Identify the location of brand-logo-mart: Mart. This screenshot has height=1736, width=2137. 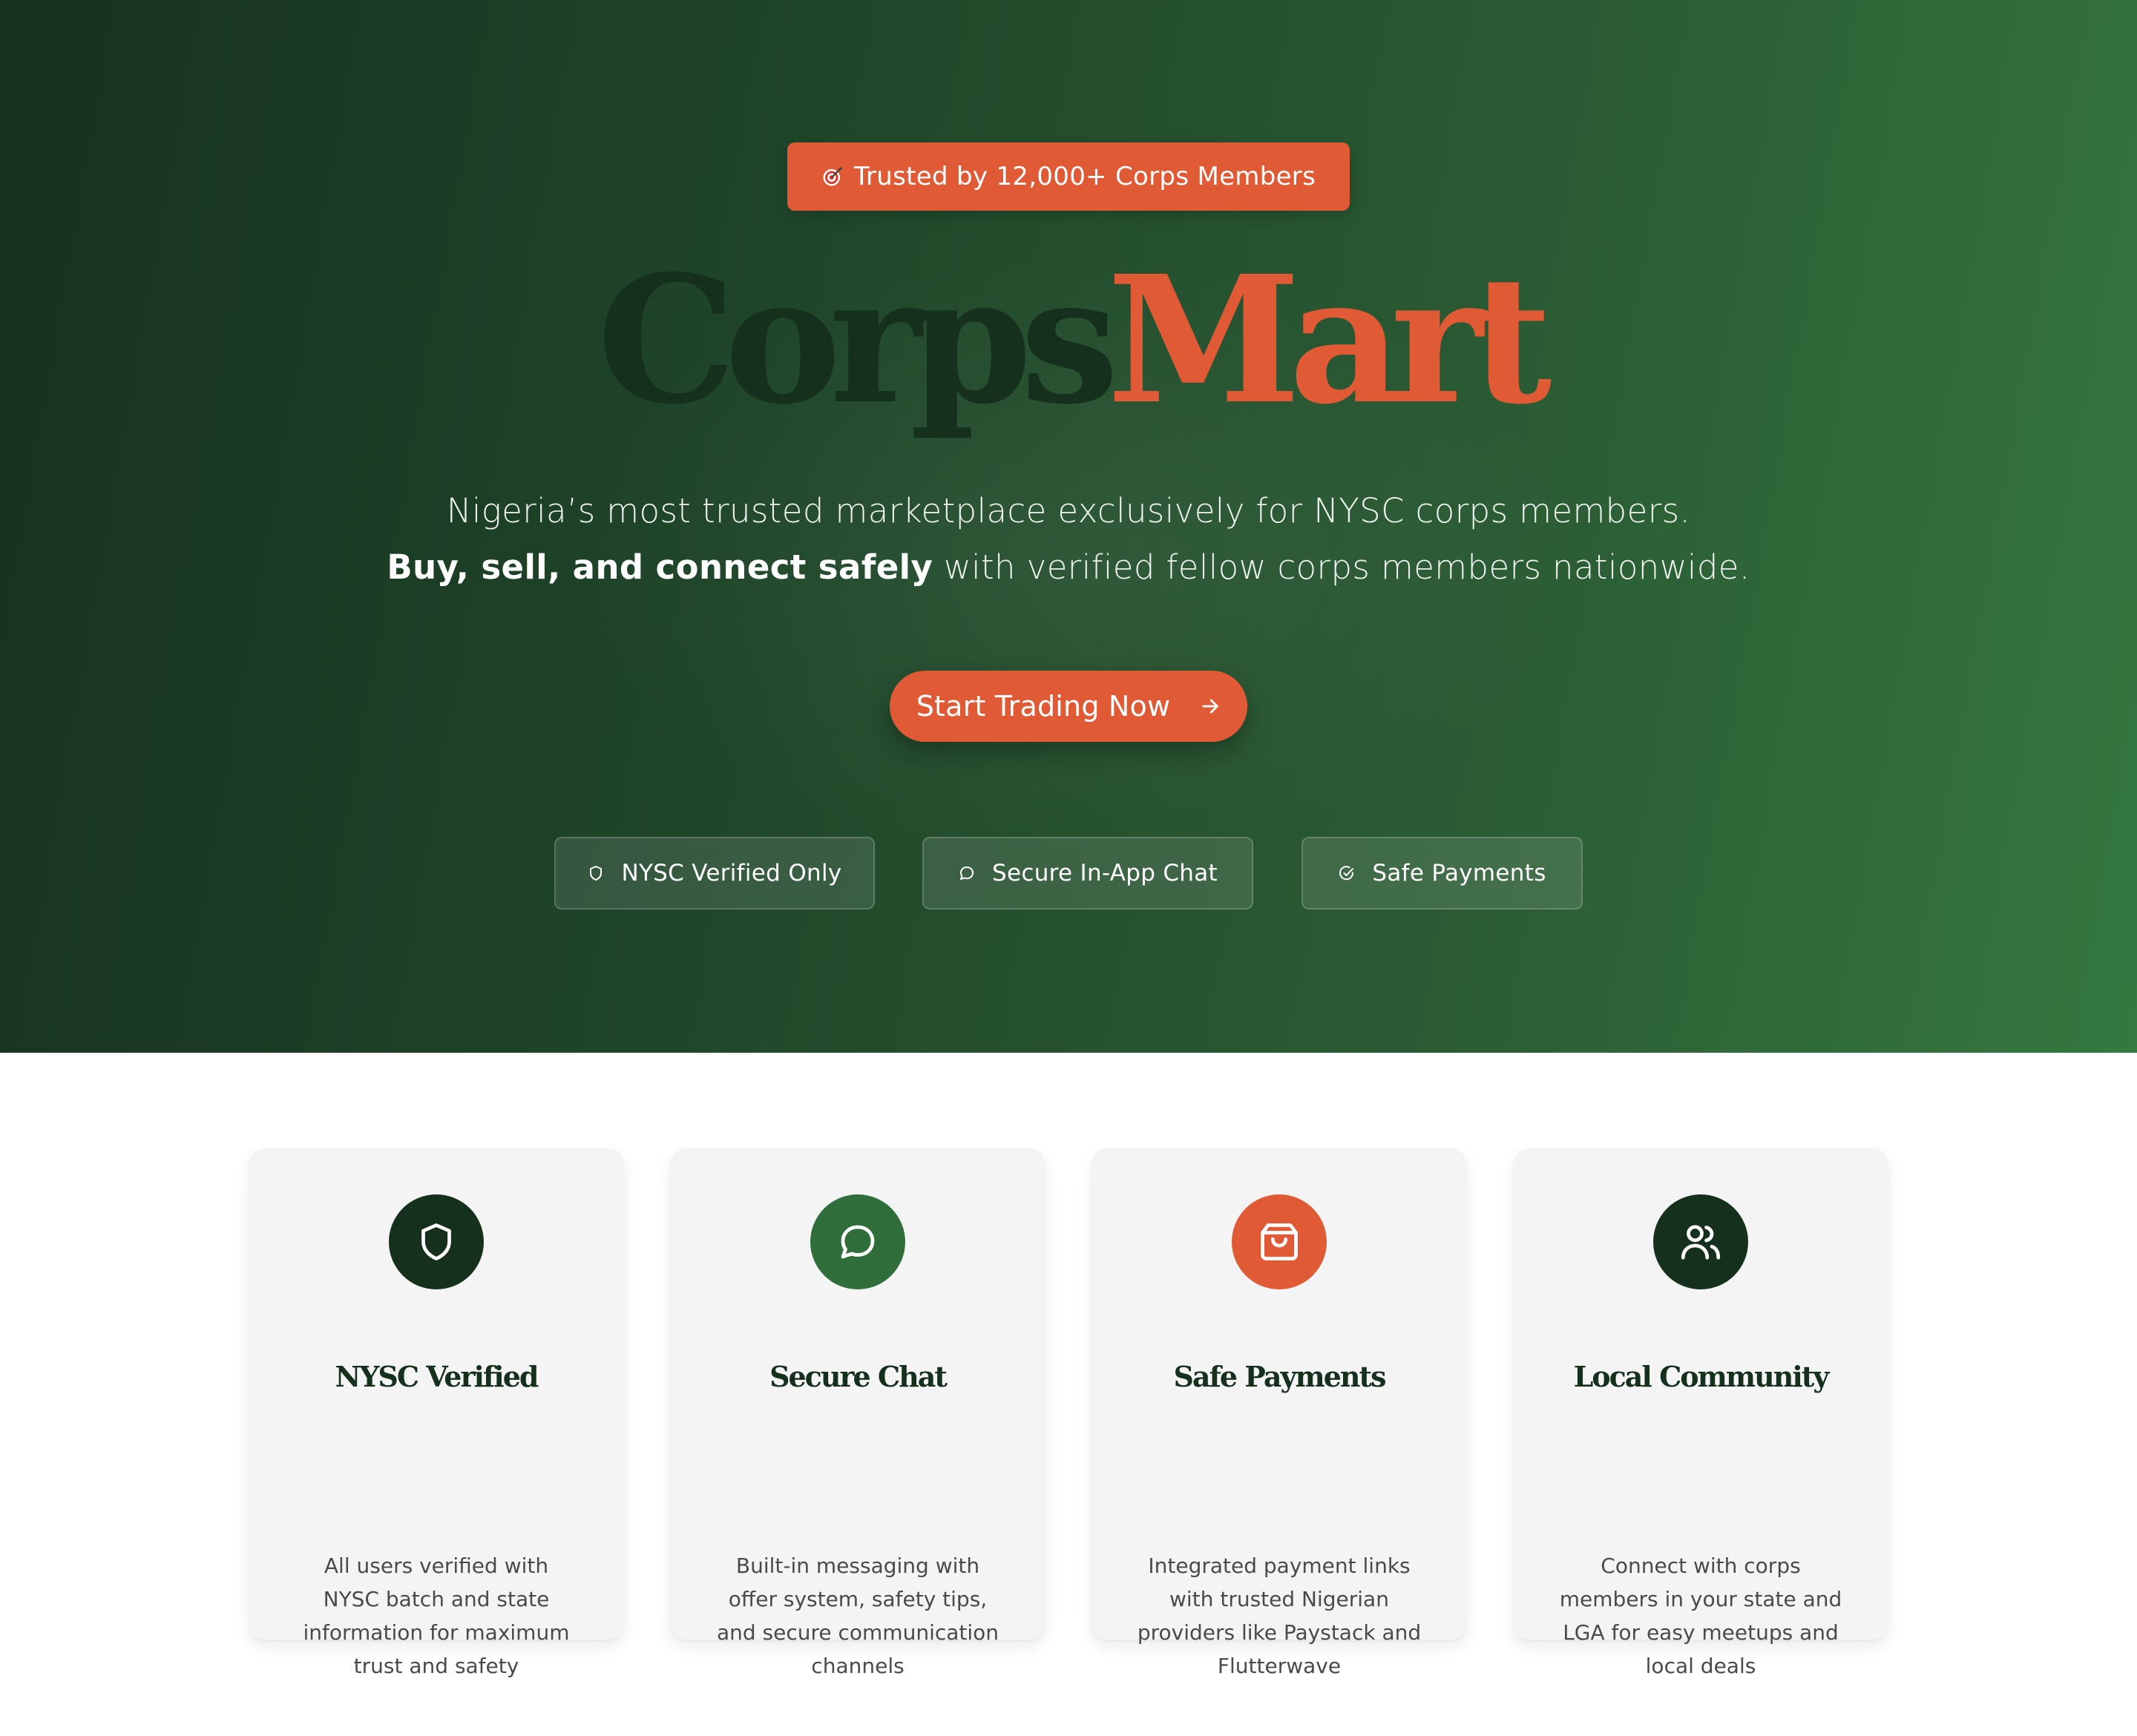
(1329, 340).